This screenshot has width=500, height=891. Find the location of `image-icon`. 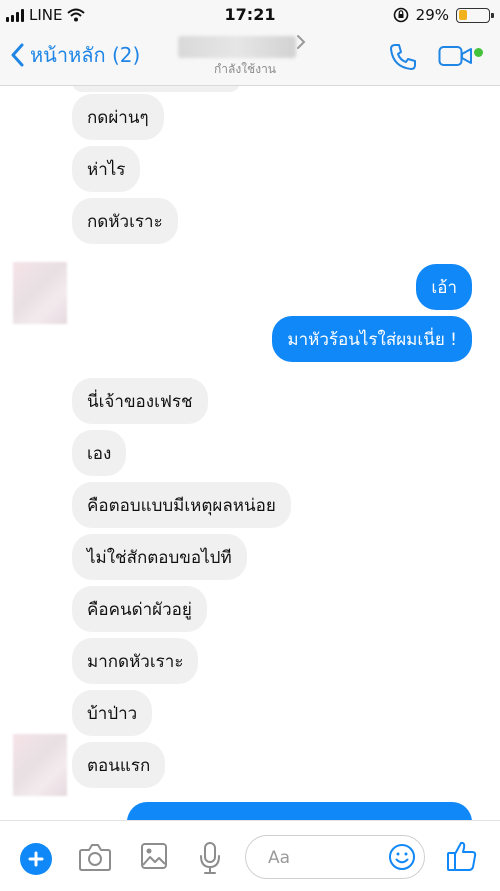

image-icon is located at coordinates (154, 856).